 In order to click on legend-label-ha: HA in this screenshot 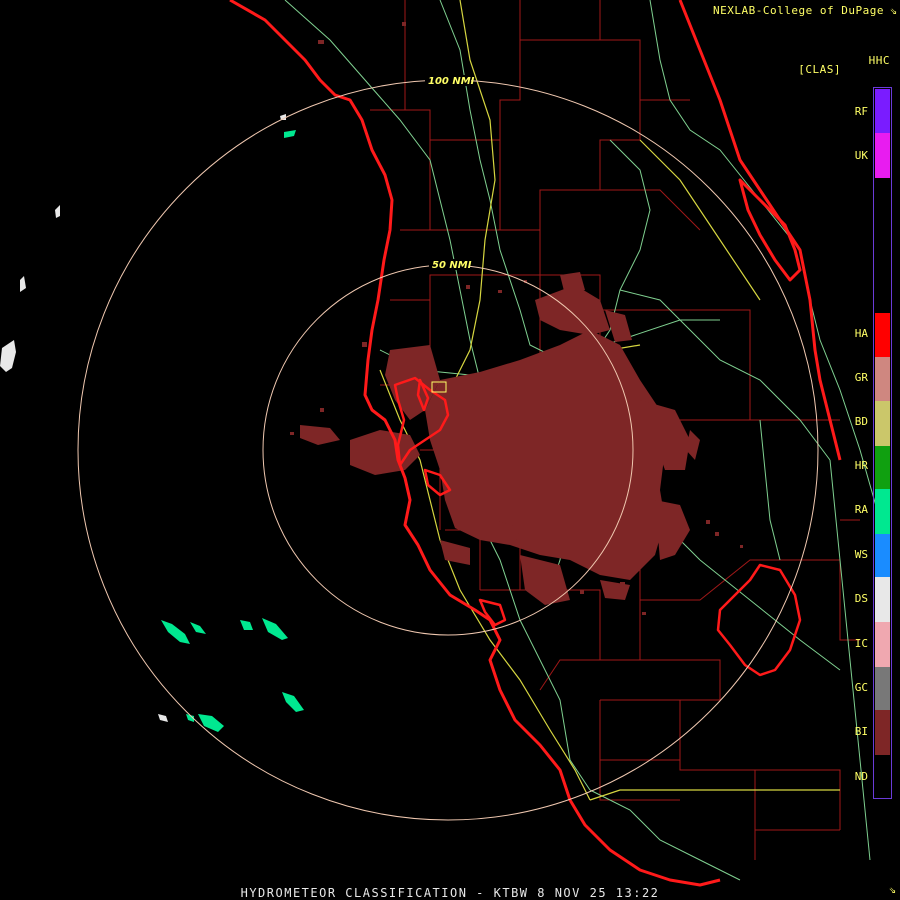, I will do `click(861, 333)`.